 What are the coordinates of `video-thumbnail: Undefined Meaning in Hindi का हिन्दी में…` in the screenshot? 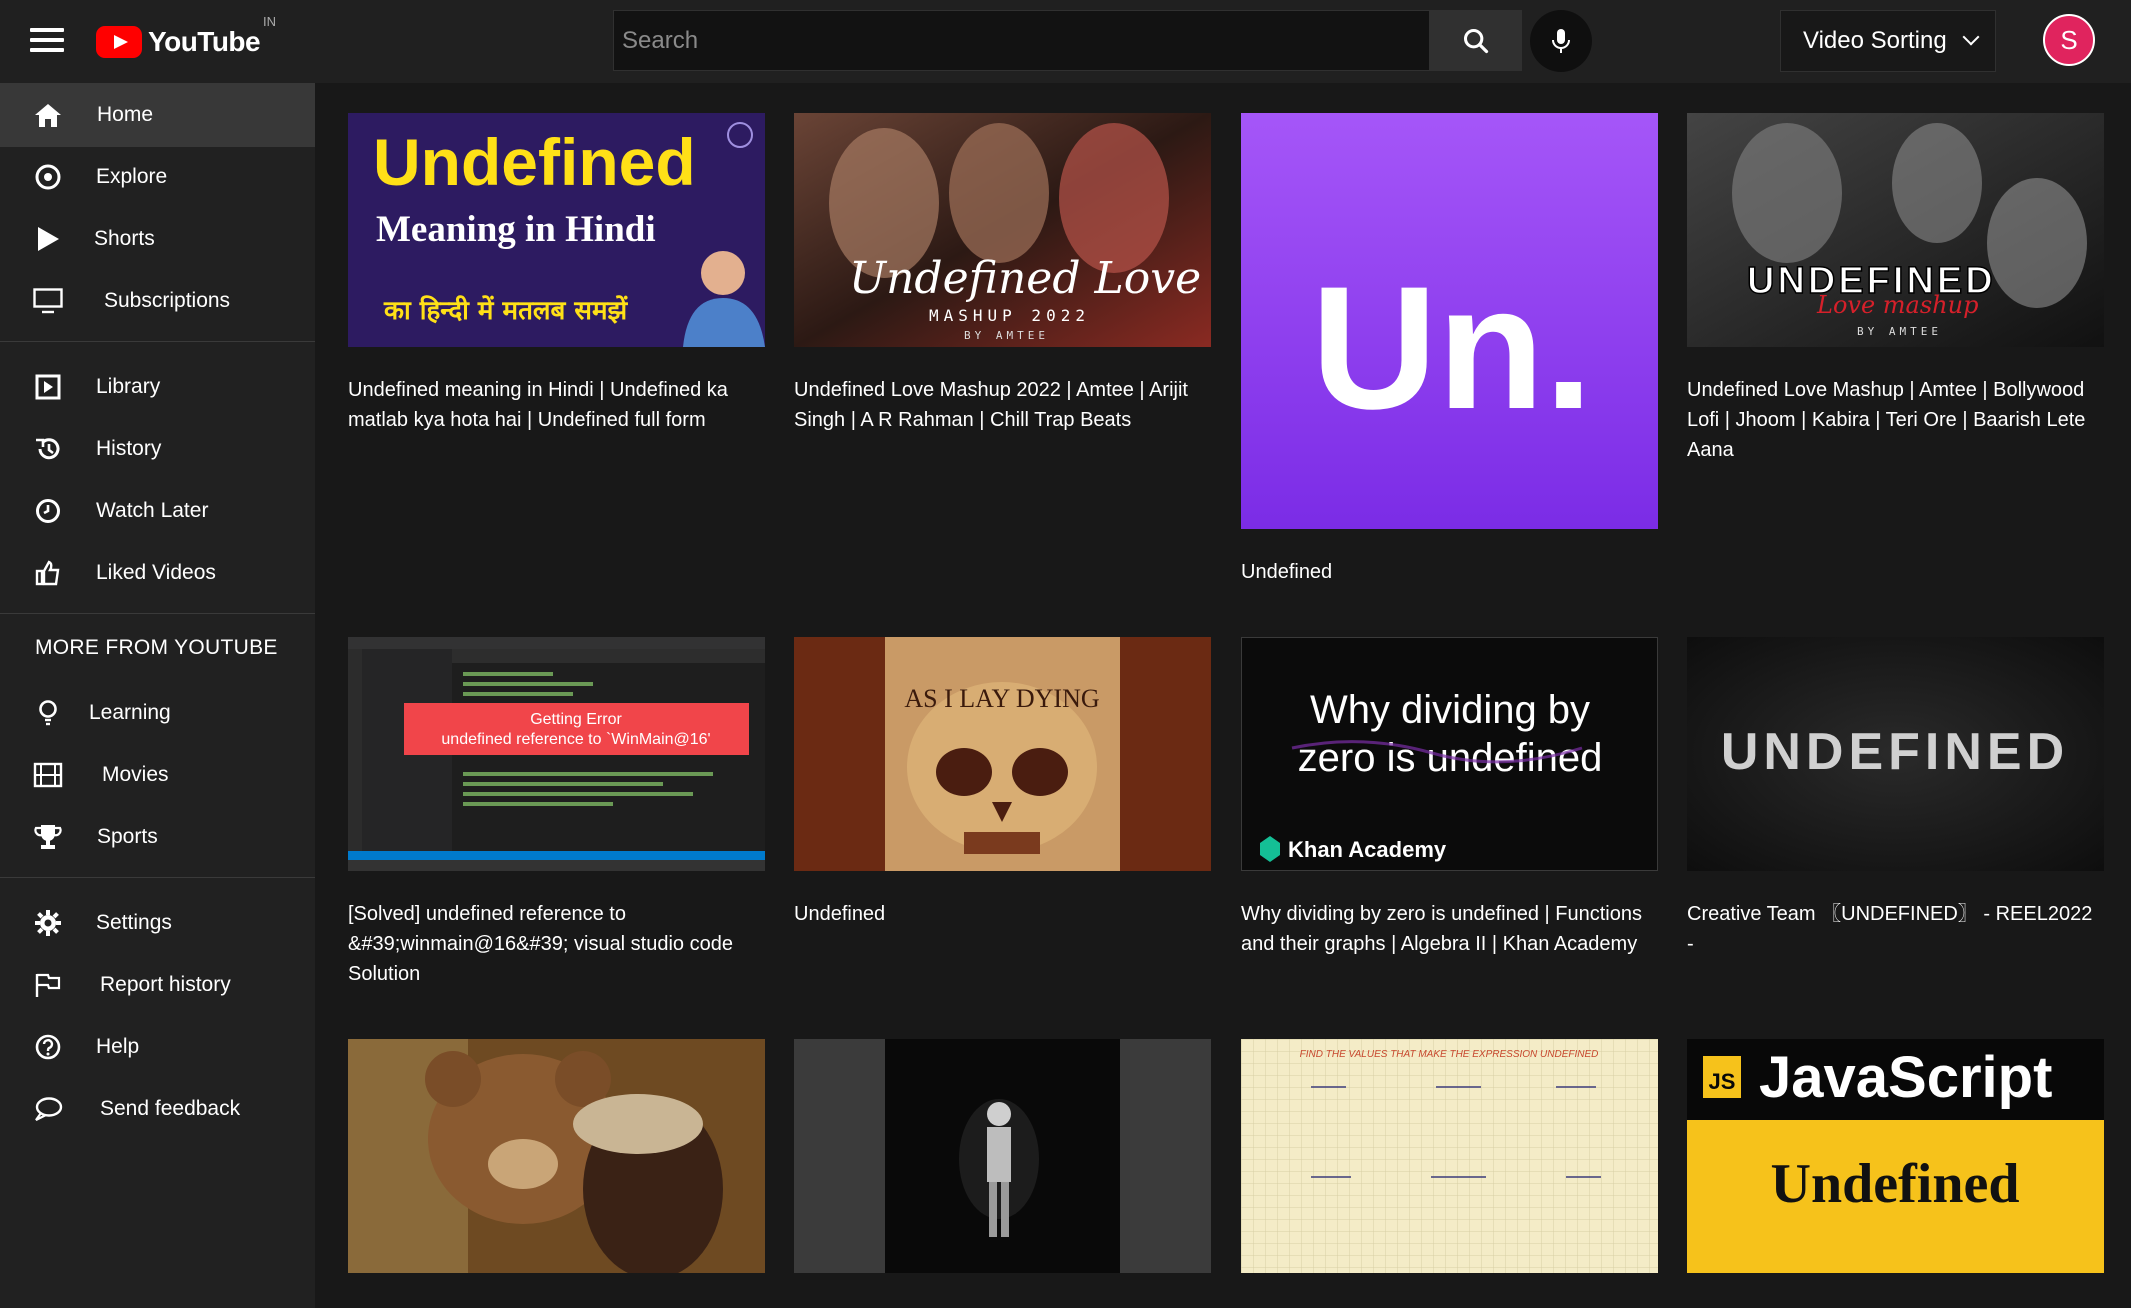 It's located at (556, 230).